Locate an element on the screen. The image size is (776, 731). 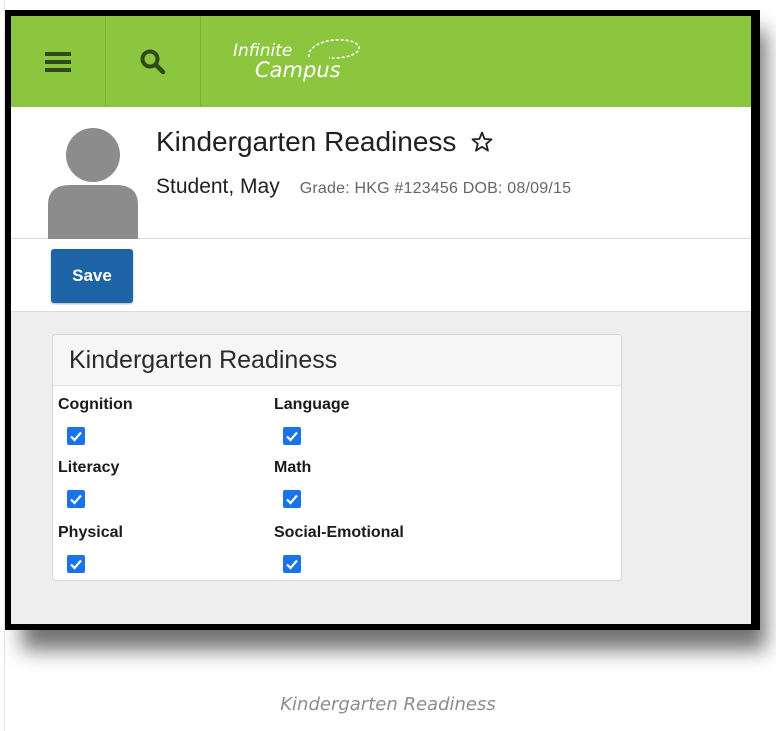
action-bar: Save is located at coordinates (381, 275).